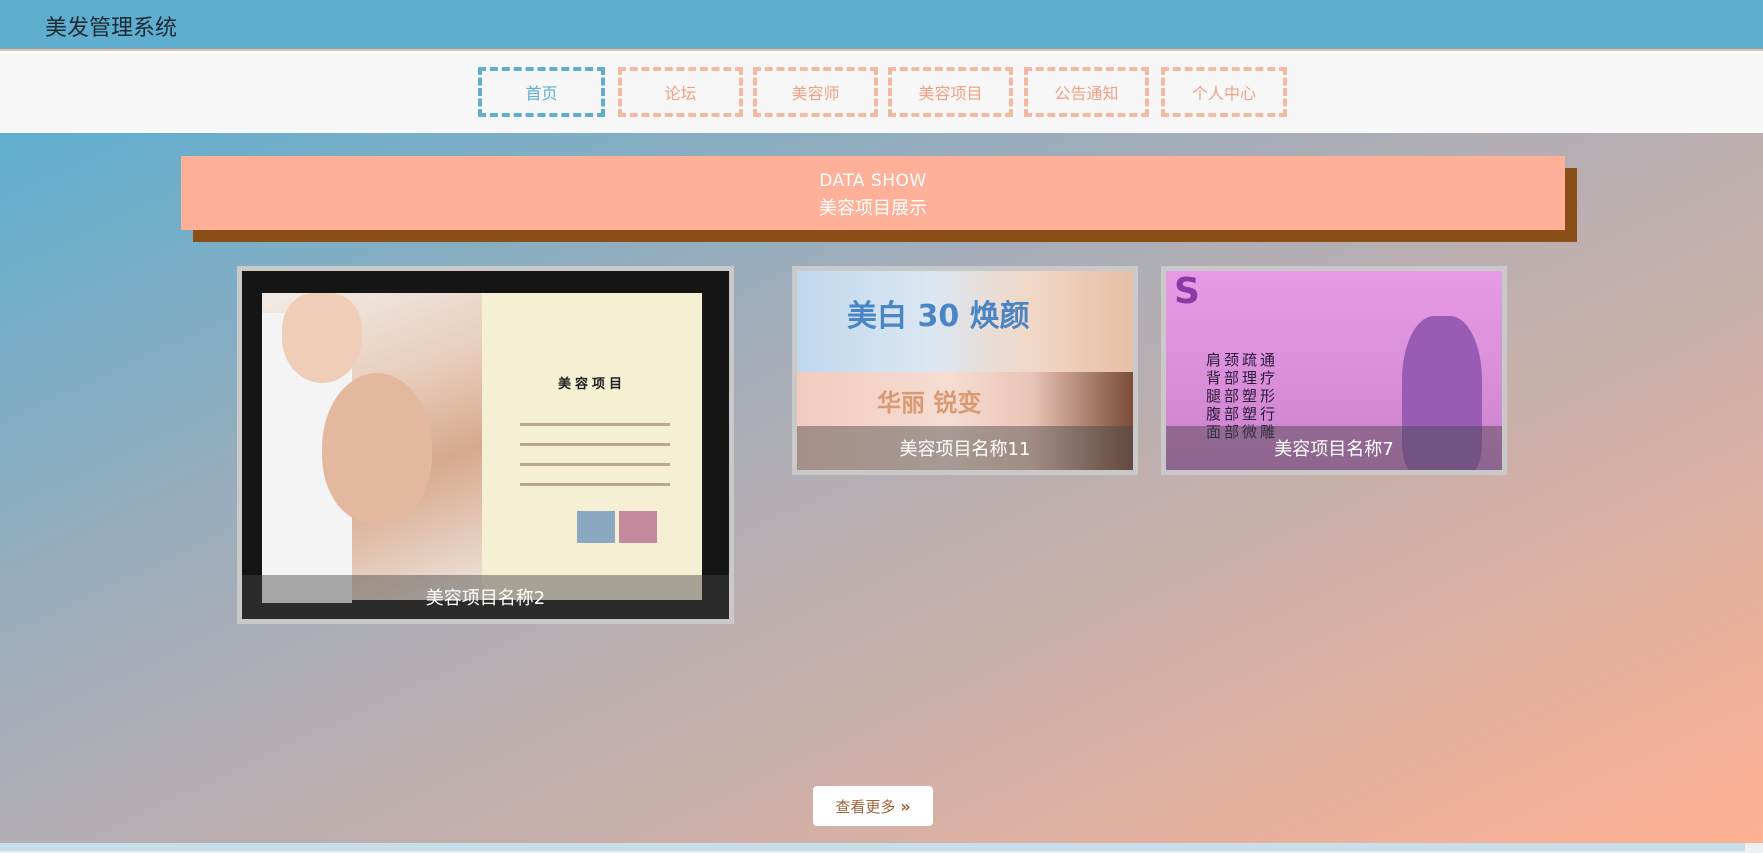  What do you see at coordinates (865, 806) in the screenshot?
I see `view-more-label: 查看更多` at bounding box center [865, 806].